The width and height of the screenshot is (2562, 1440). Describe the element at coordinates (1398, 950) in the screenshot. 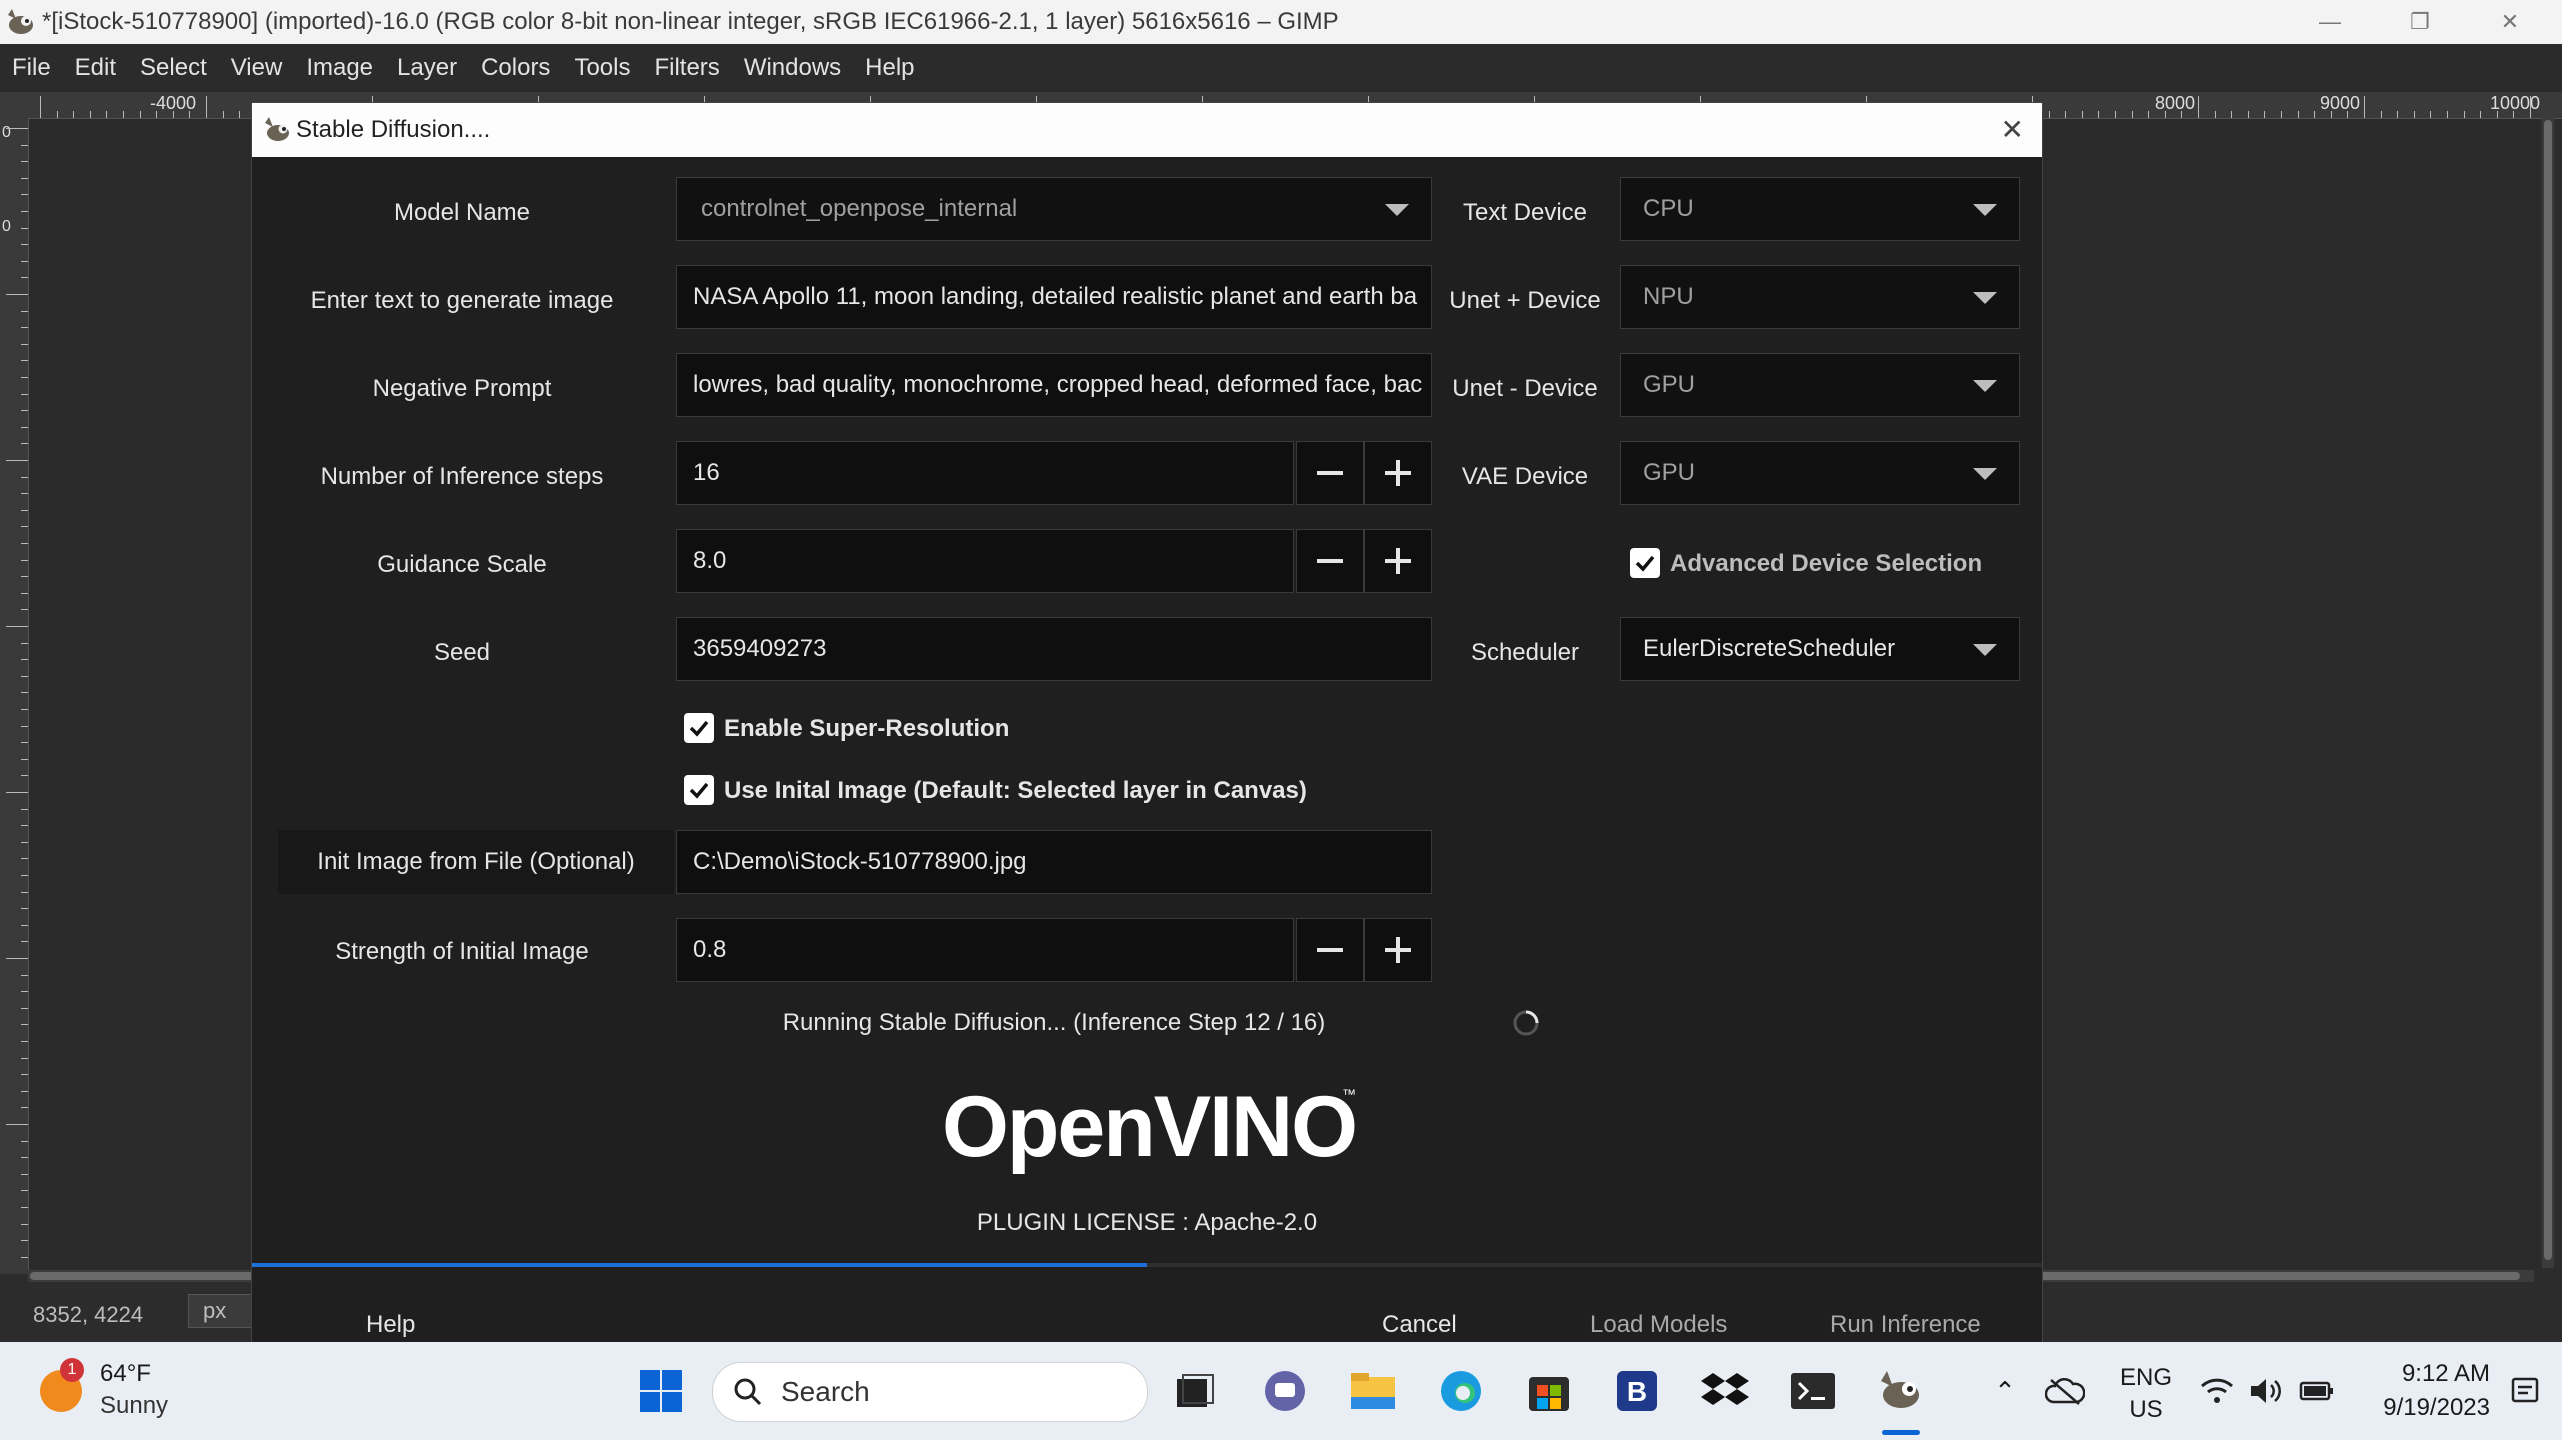

I see `strength-increment-button` at that location.